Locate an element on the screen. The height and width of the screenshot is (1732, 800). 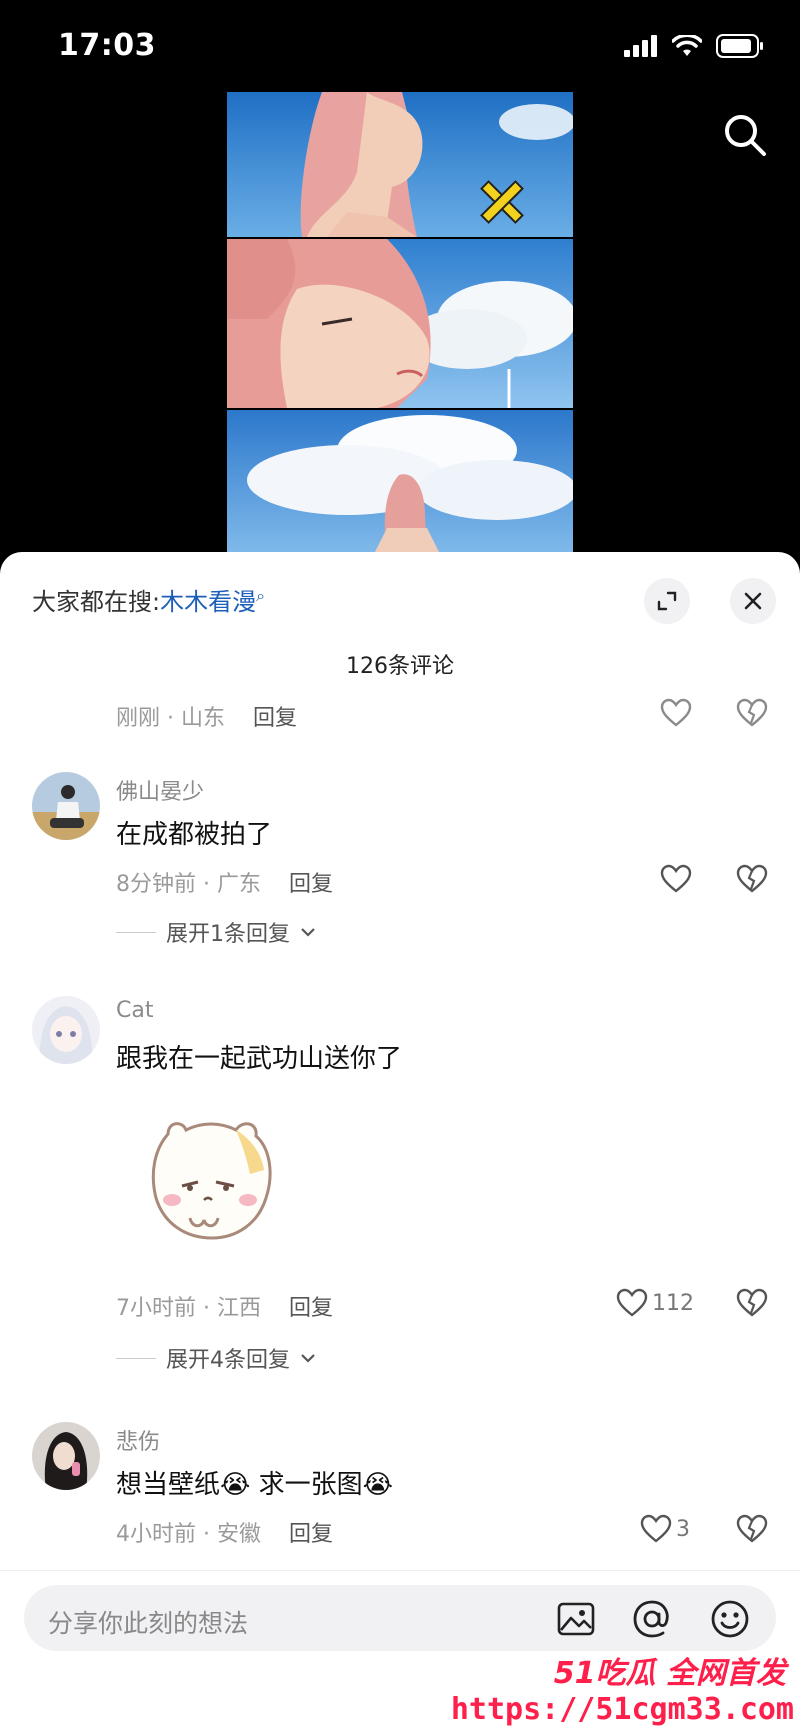
sticker-image is located at coordinates (211, 1182).